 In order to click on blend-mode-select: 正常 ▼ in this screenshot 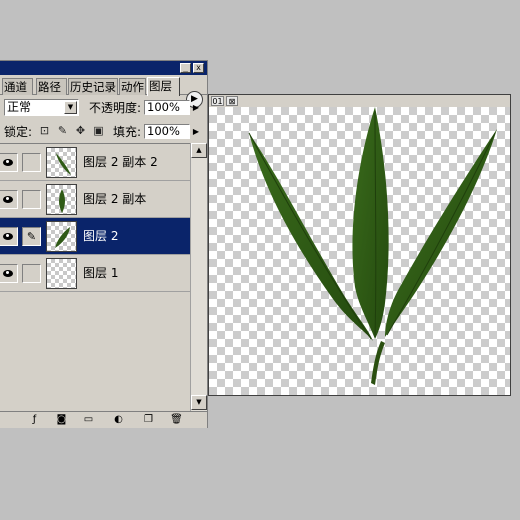, I will do `click(41, 107)`.